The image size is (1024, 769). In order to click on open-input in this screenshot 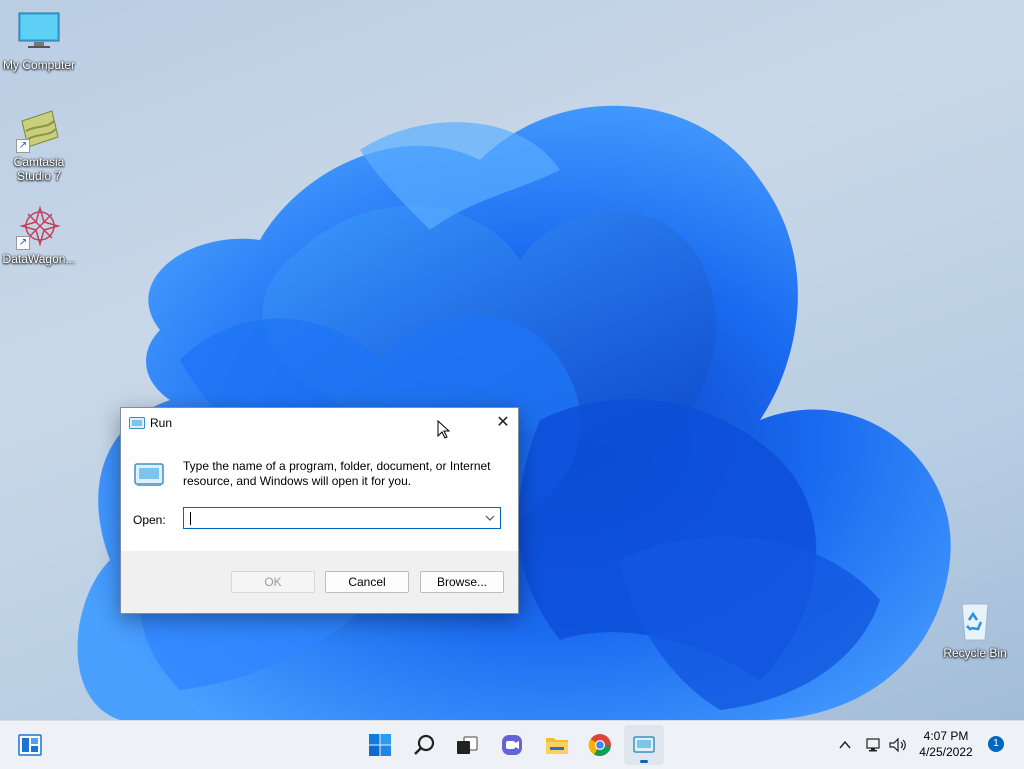, I will do `click(333, 518)`.